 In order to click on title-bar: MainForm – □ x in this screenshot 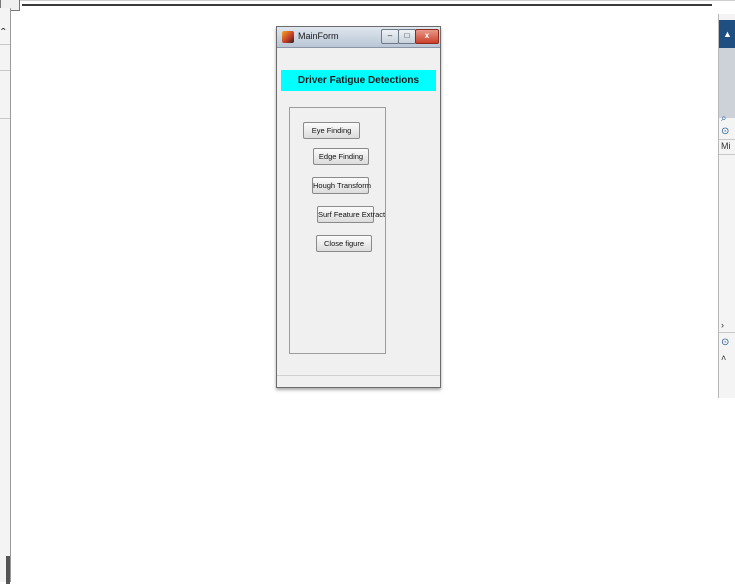, I will do `click(358, 37)`.